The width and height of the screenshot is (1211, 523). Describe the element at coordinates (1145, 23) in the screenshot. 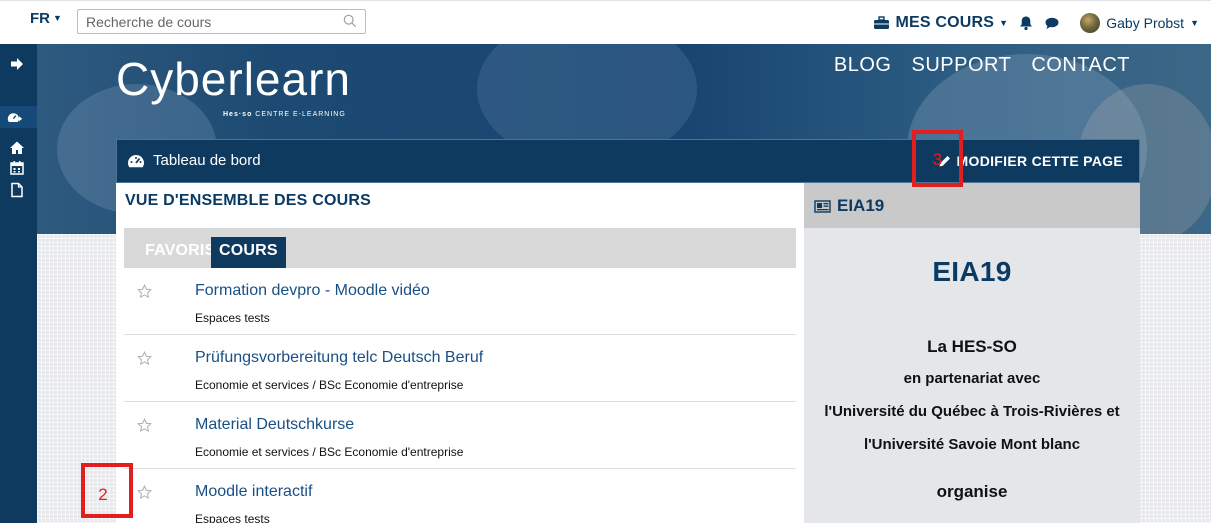

I see `user-name: Gaby Probst` at that location.